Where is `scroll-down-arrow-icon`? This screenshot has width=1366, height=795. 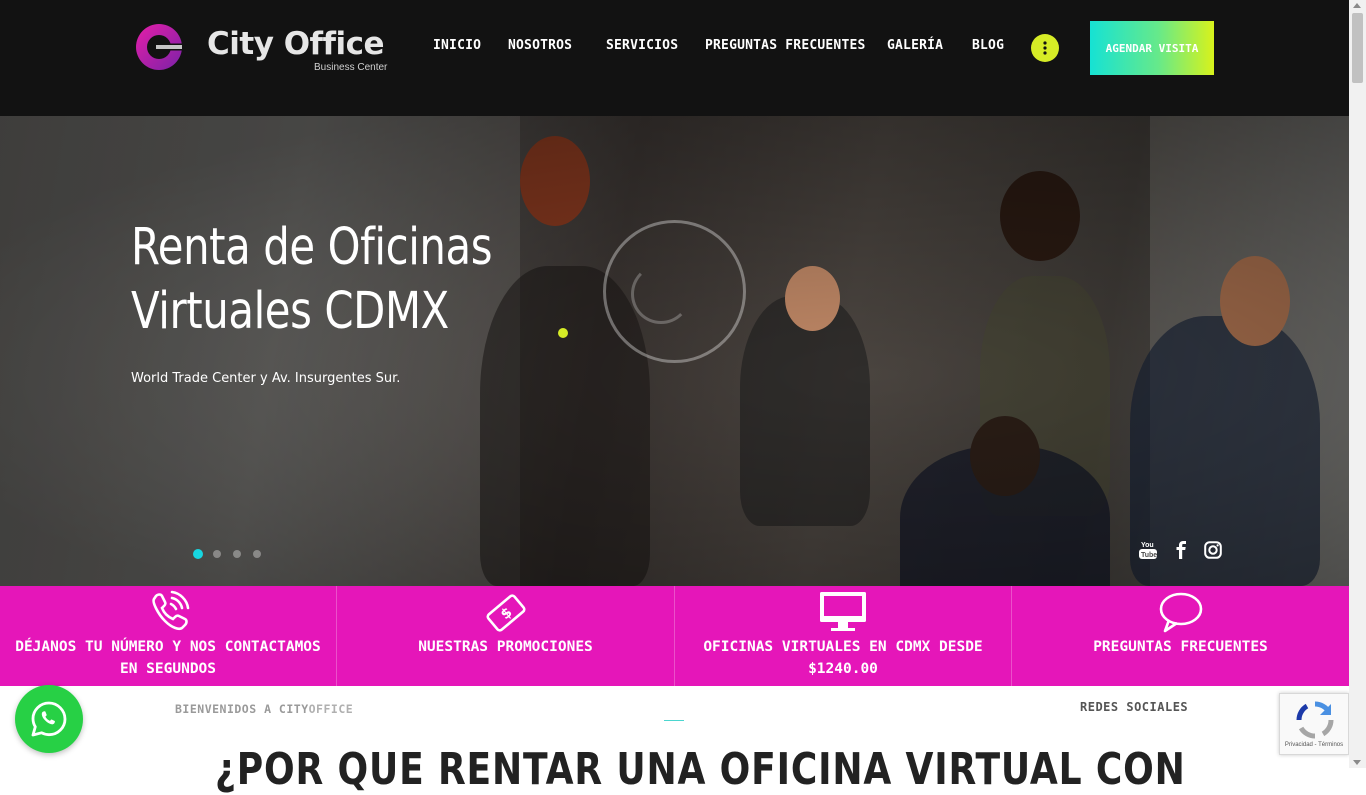 scroll-down-arrow-icon is located at coordinates (1357, 762).